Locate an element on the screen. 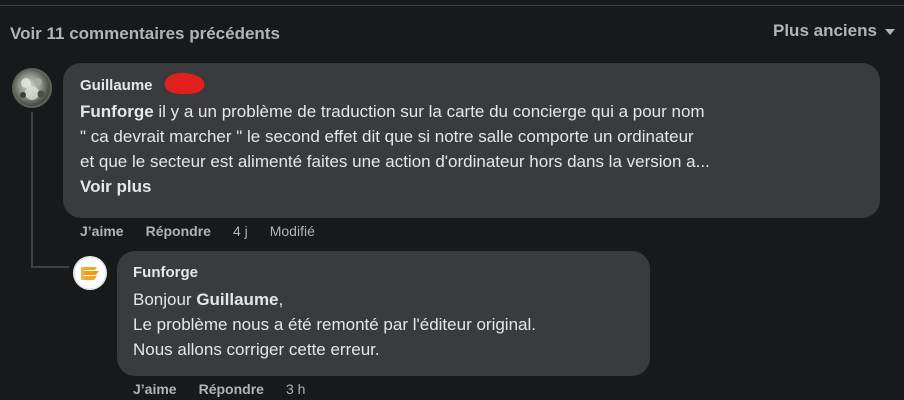 The image size is (904, 400). comment-actions: J’aime Répondre 4 j Modifié is located at coordinates (208, 231).